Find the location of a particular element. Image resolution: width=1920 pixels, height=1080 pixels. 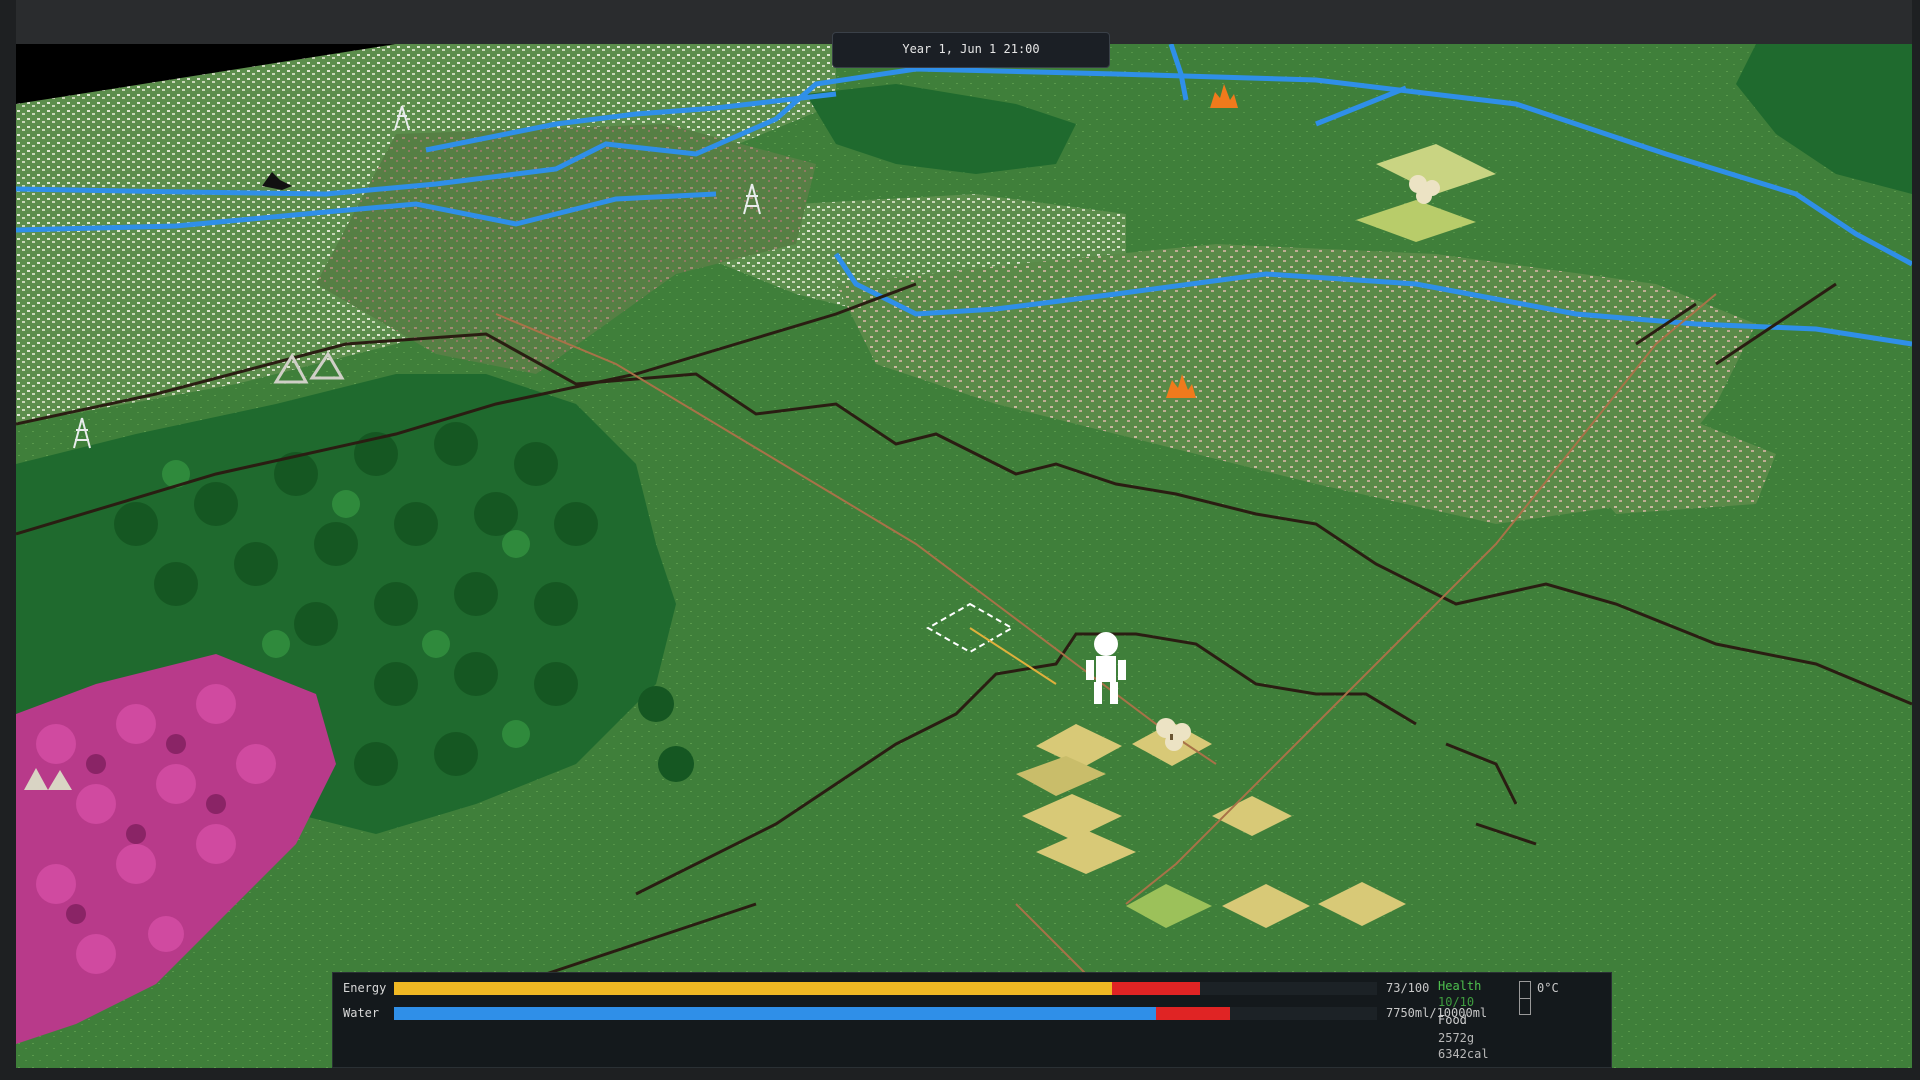

water-bar is located at coordinates (885, 1013).